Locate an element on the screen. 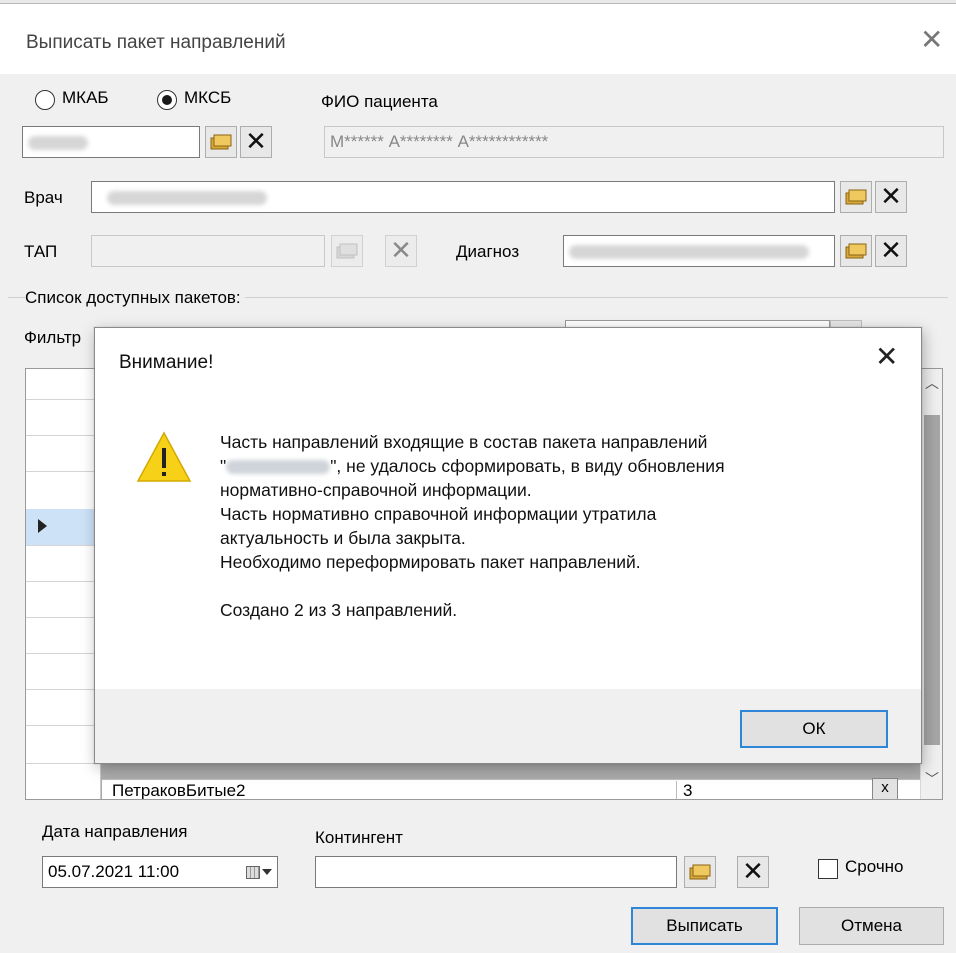 This screenshot has width=956, height=953. urgent-label: Срочно is located at coordinates (874, 866).